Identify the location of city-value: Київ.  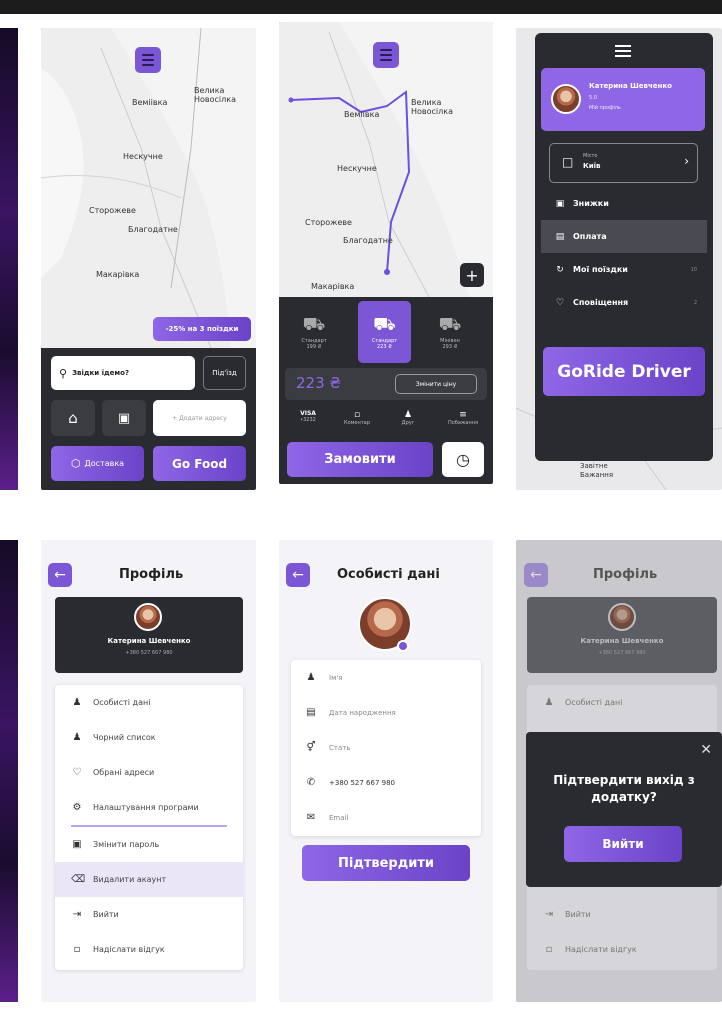
(592, 166).